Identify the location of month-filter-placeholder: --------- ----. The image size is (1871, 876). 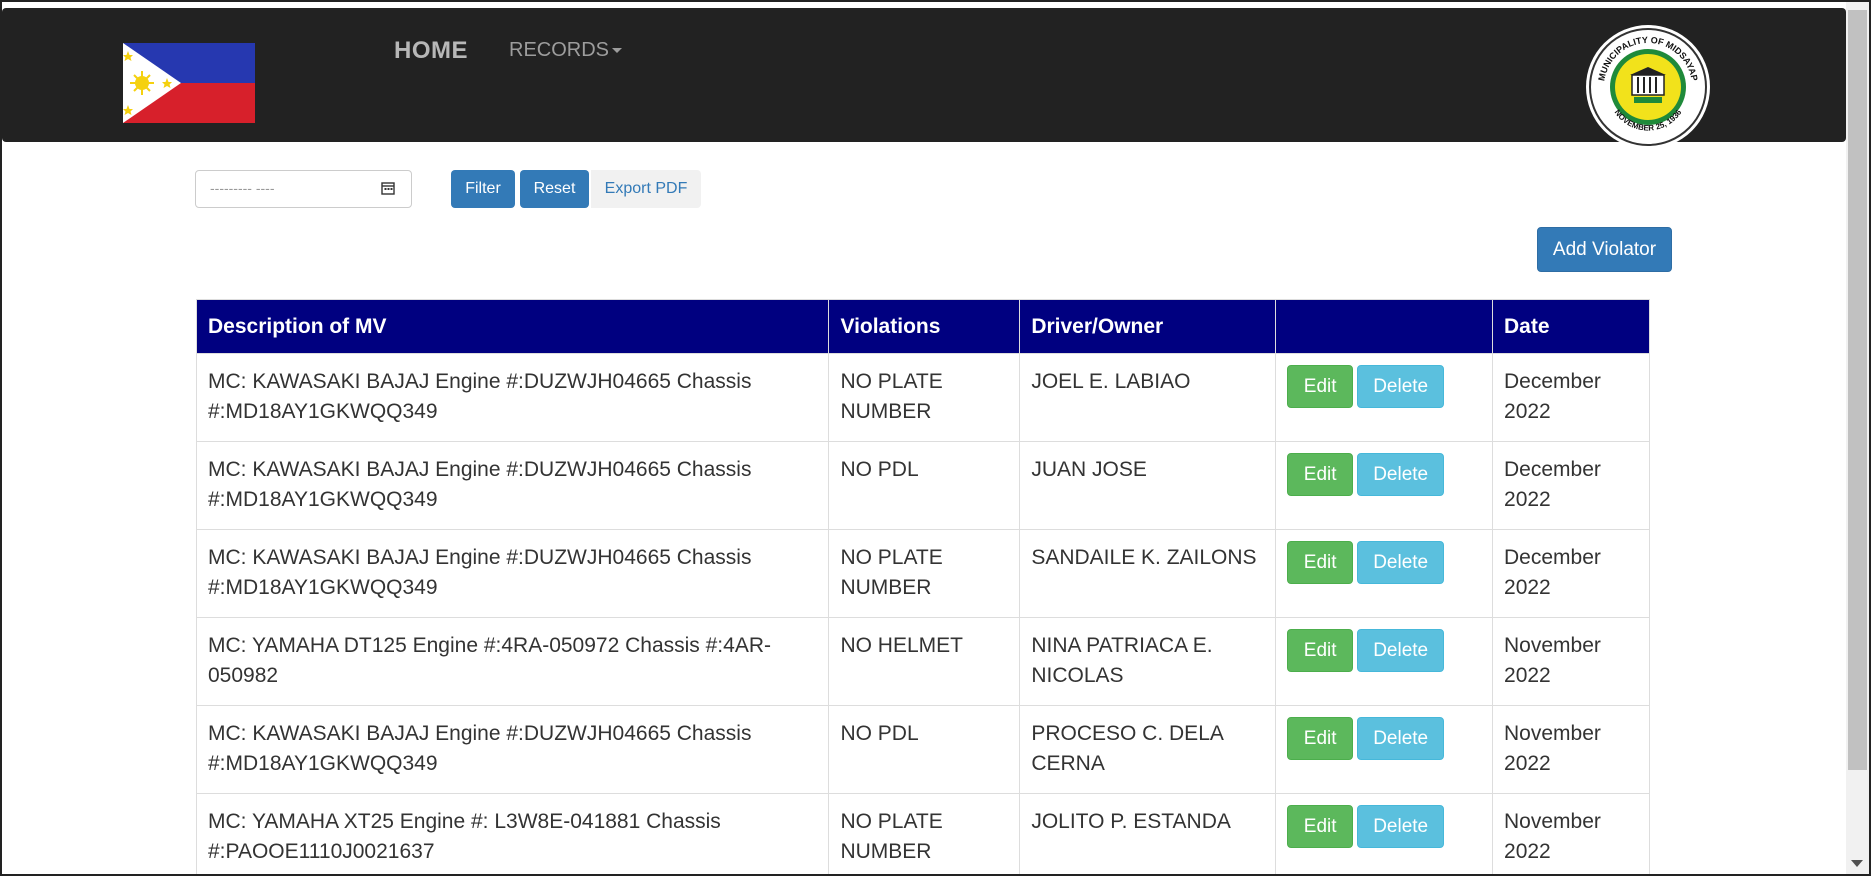
(242, 188).